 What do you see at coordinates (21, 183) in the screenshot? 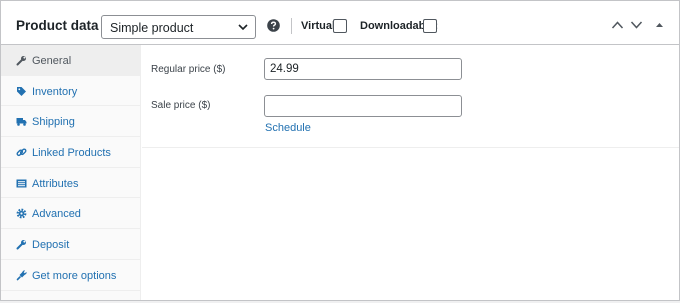
I see `list-icon` at bounding box center [21, 183].